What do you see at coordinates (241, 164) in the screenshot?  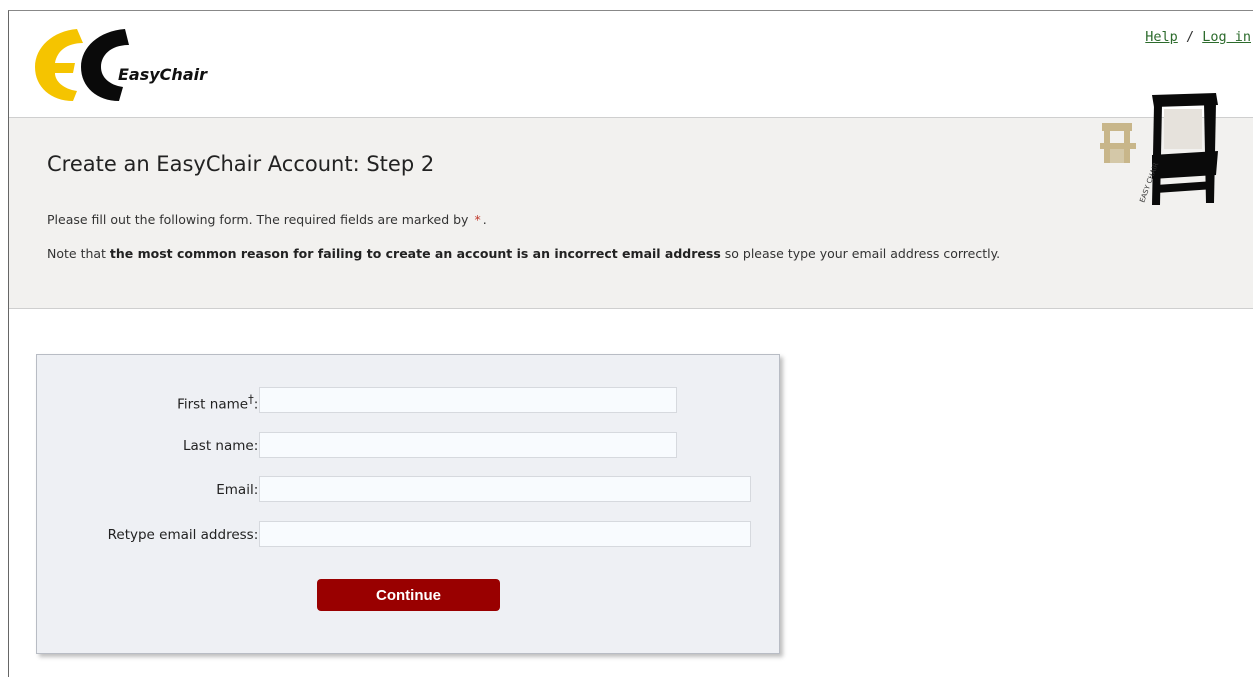 I see `page-title: Create an EasyChair Account: Step 2` at bounding box center [241, 164].